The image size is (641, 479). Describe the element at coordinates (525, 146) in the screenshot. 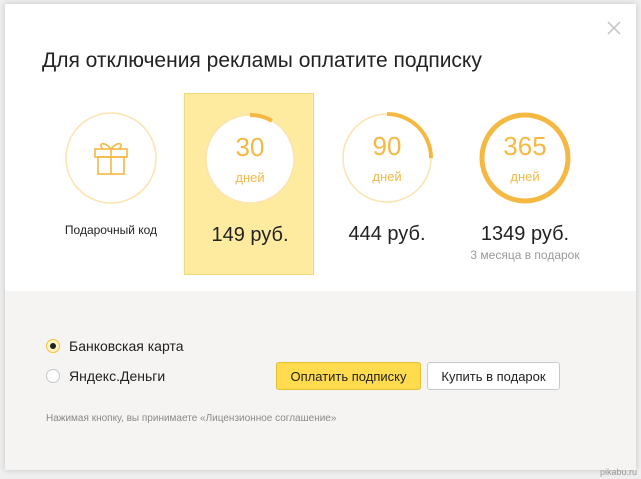

I see `days-365-number: 365` at that location.